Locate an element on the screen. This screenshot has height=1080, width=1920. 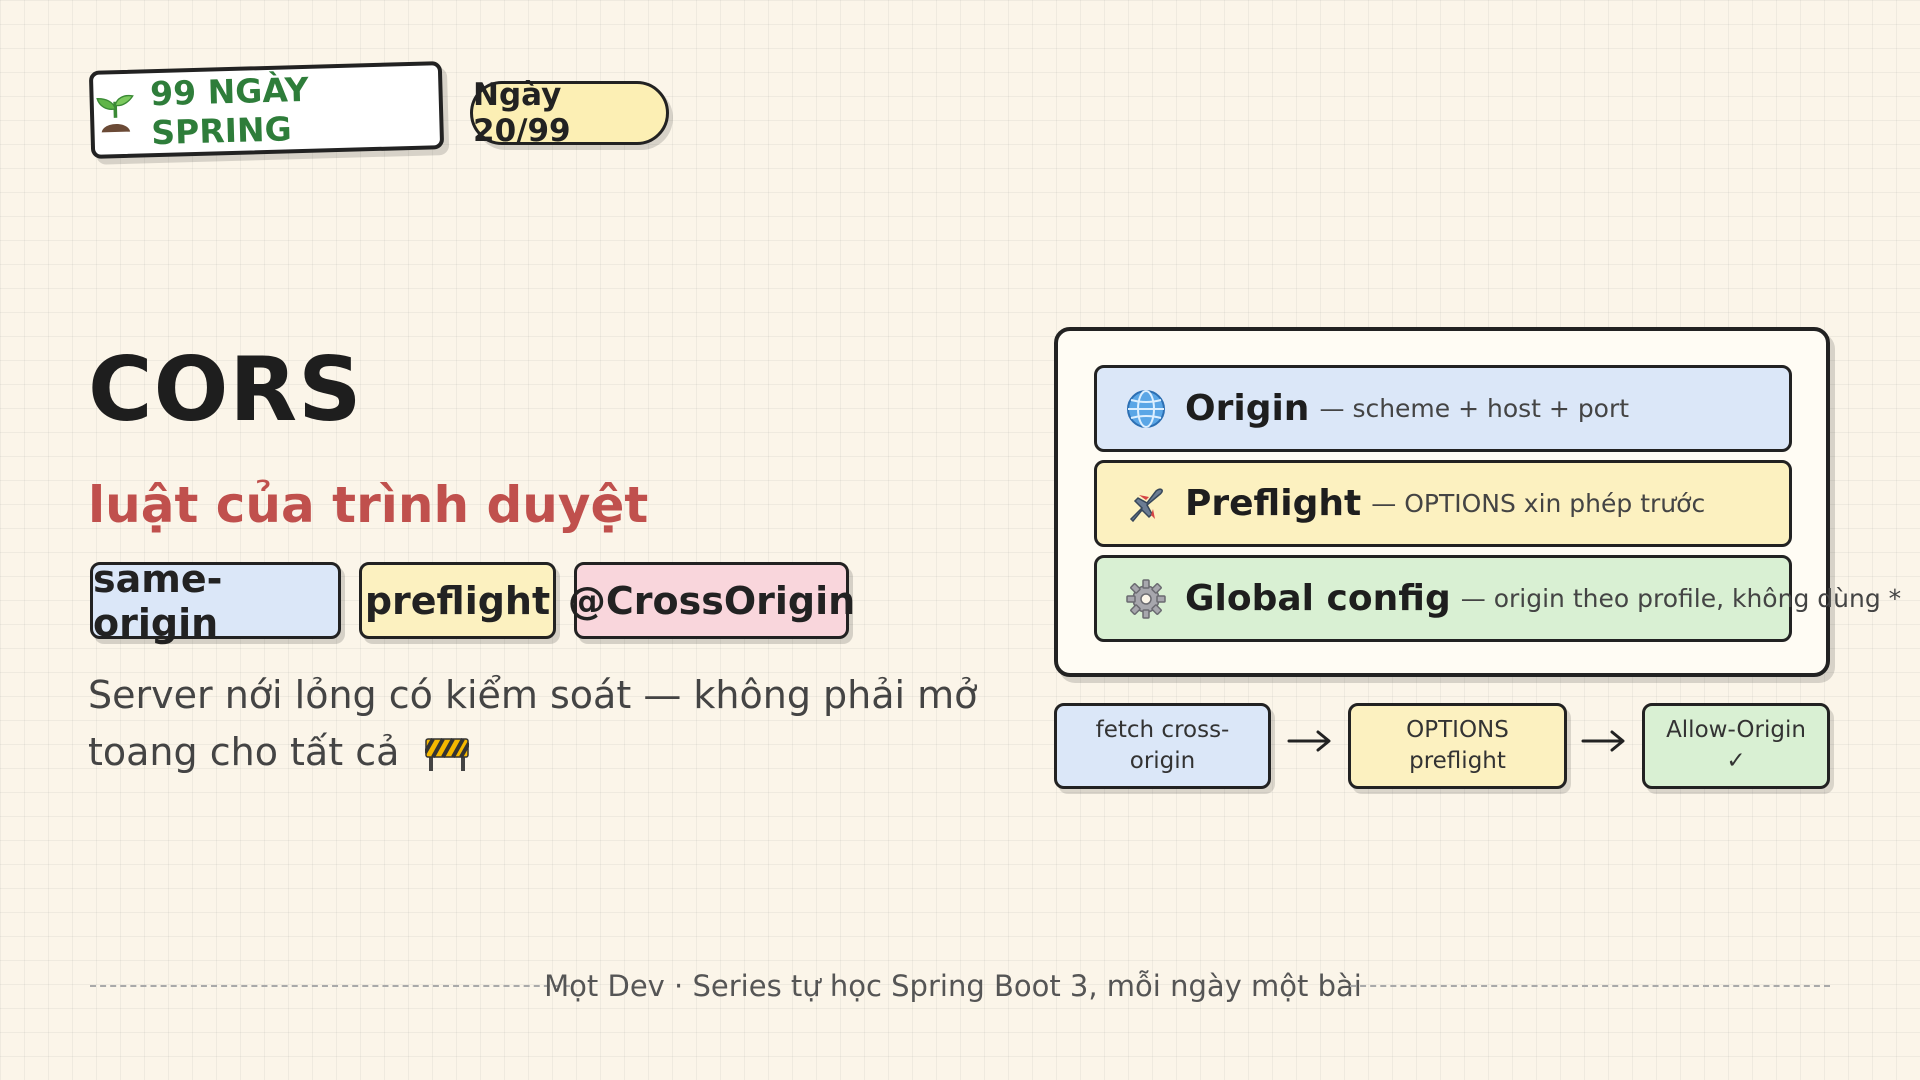
construction-barrier-icon is located at coordinates (447, 754).